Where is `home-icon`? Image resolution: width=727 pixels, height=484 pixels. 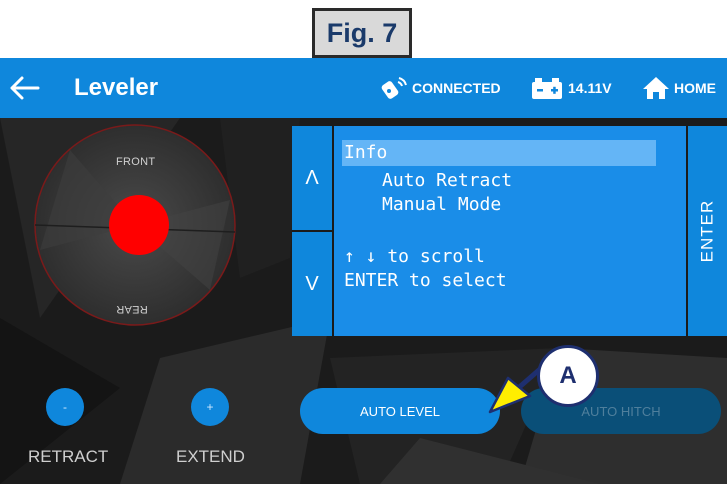 home-icon is located at coordinates (656, 88).